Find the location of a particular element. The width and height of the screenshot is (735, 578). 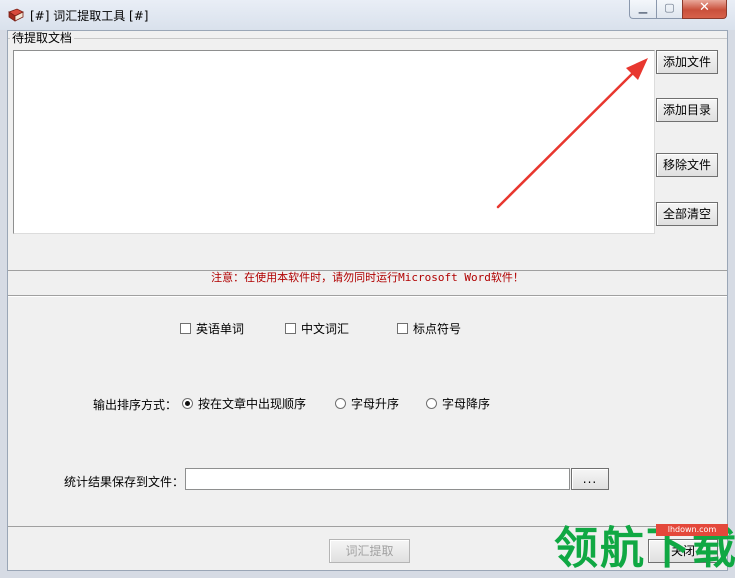

minimize-icon: ▁ is located at coordinates (643, 7).